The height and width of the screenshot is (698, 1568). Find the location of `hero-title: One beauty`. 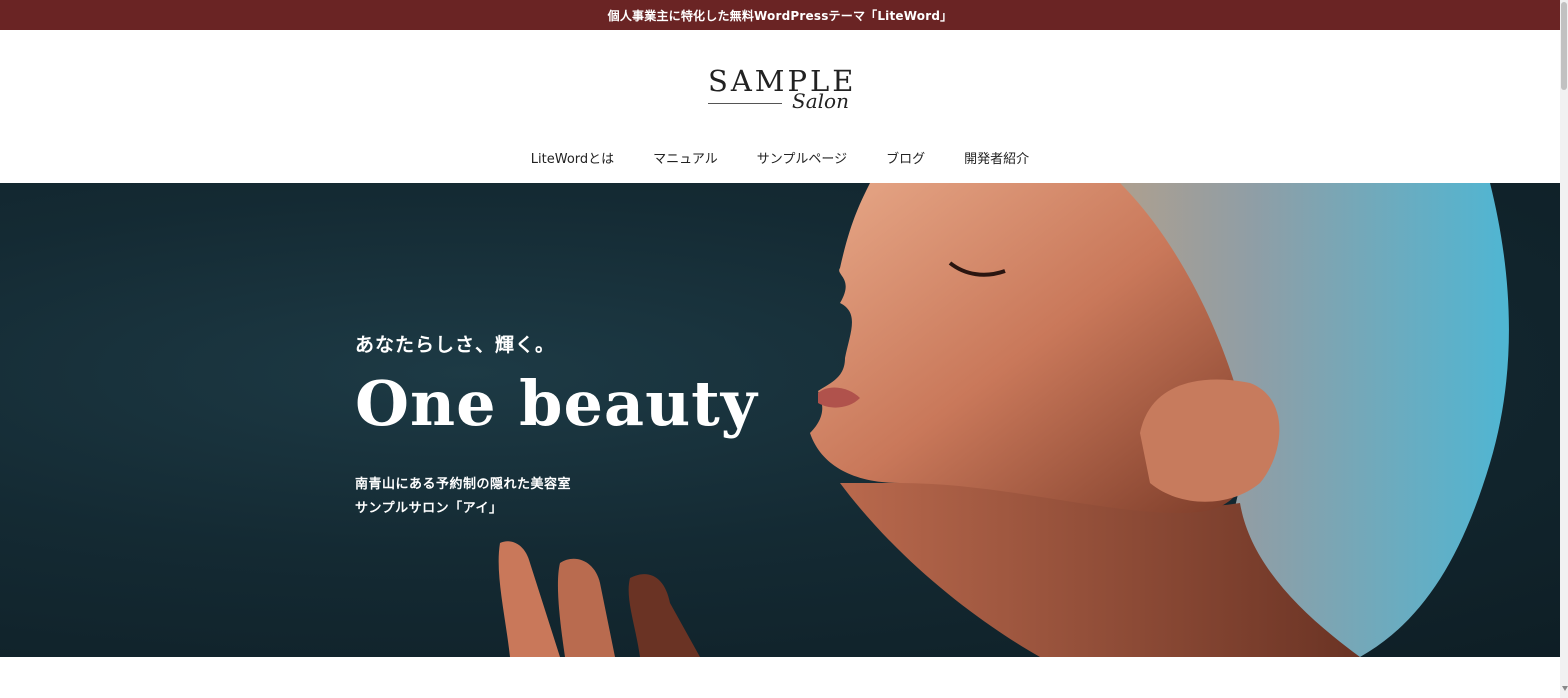

hero-title: One beauty is located at coordinates (556, 403).